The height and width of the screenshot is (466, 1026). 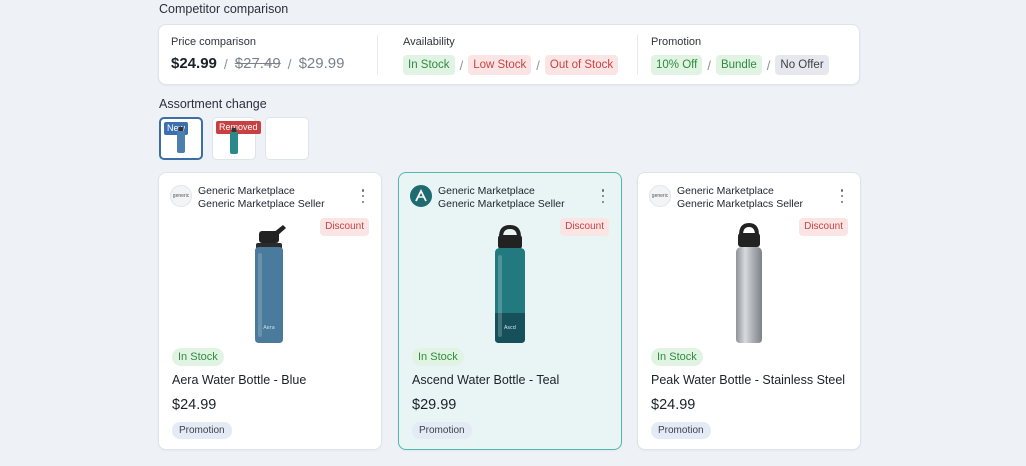 What do you see at coordinates (321, 63) in the screenshot?
I see `competitor-price-2: $29.99` at bounding box center [321, 63].